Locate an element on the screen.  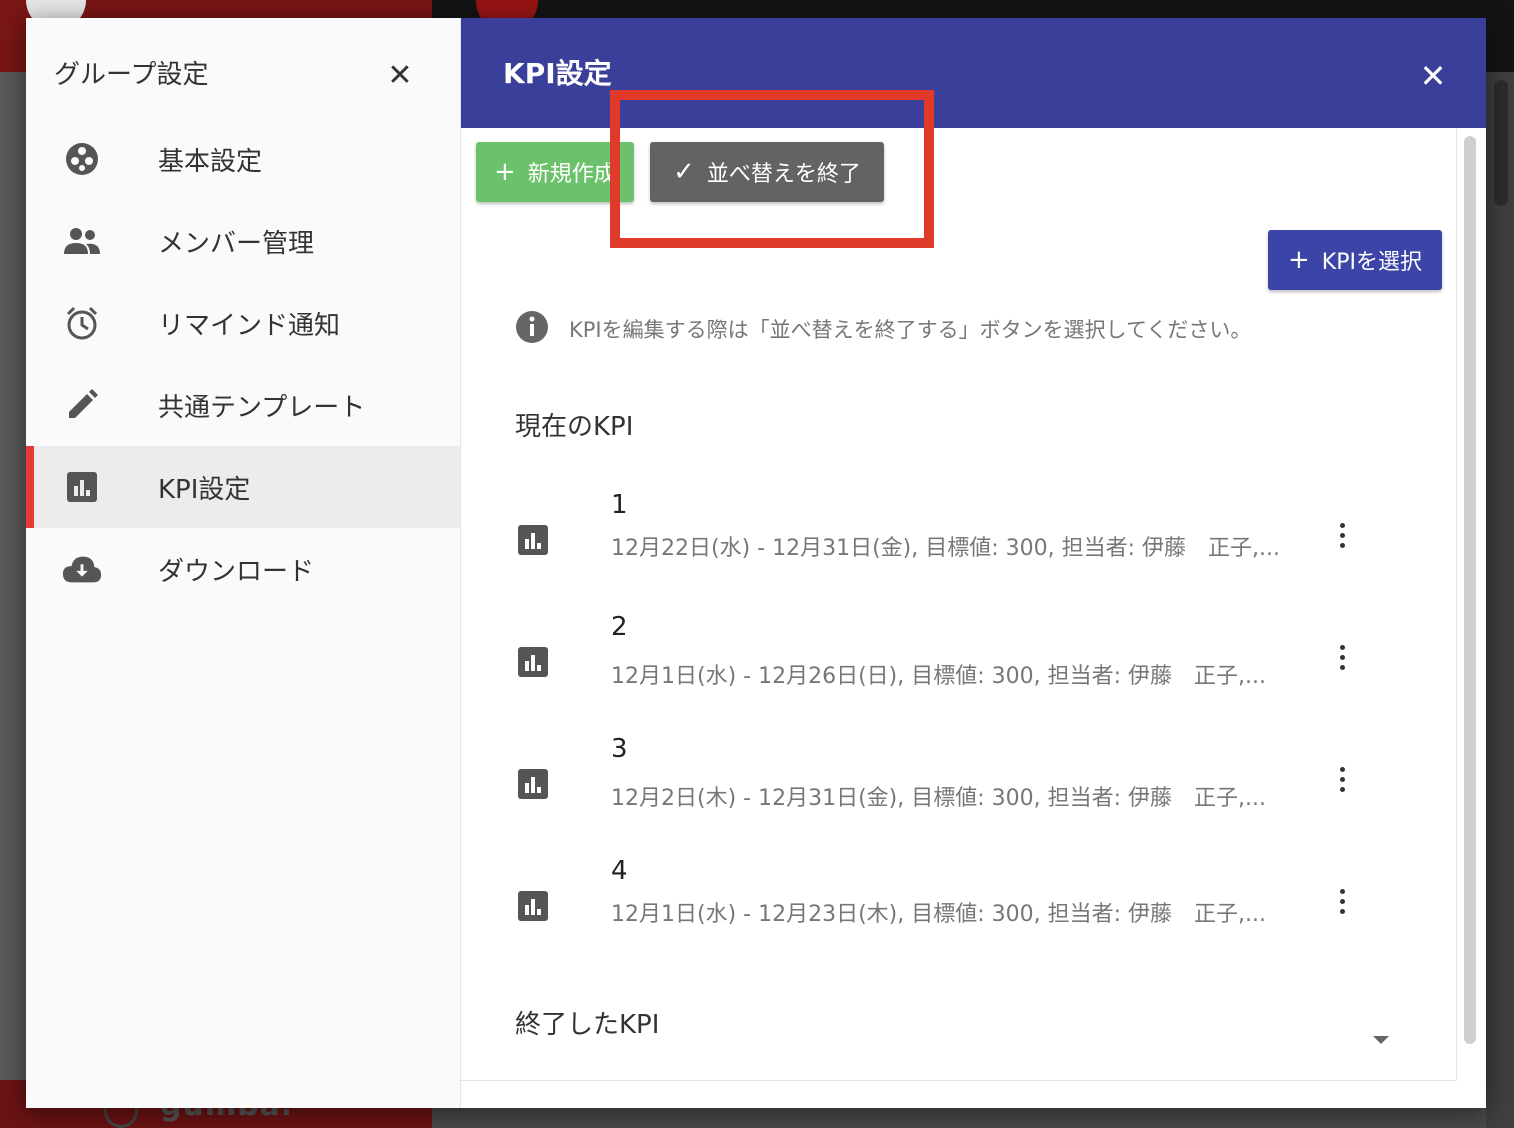
alarm-clock-icon is located at coordinates (82, 323).